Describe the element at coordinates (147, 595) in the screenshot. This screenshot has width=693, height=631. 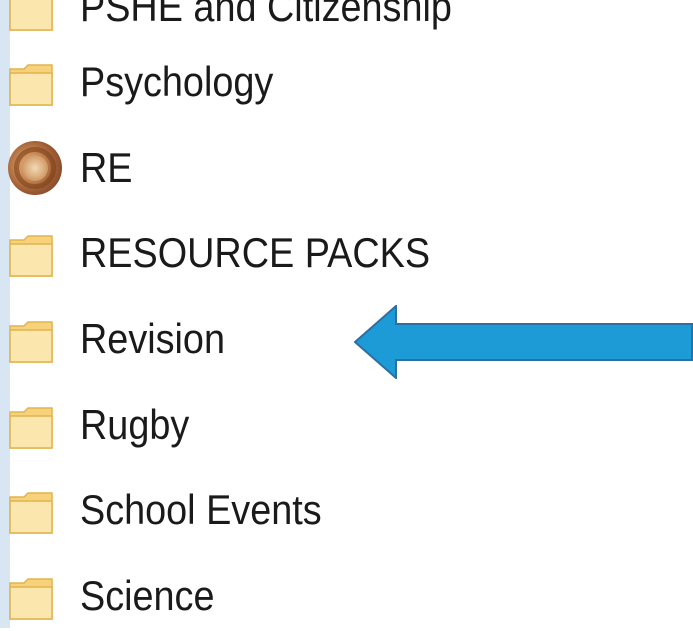
I see `list-item-label: Science` at that location.